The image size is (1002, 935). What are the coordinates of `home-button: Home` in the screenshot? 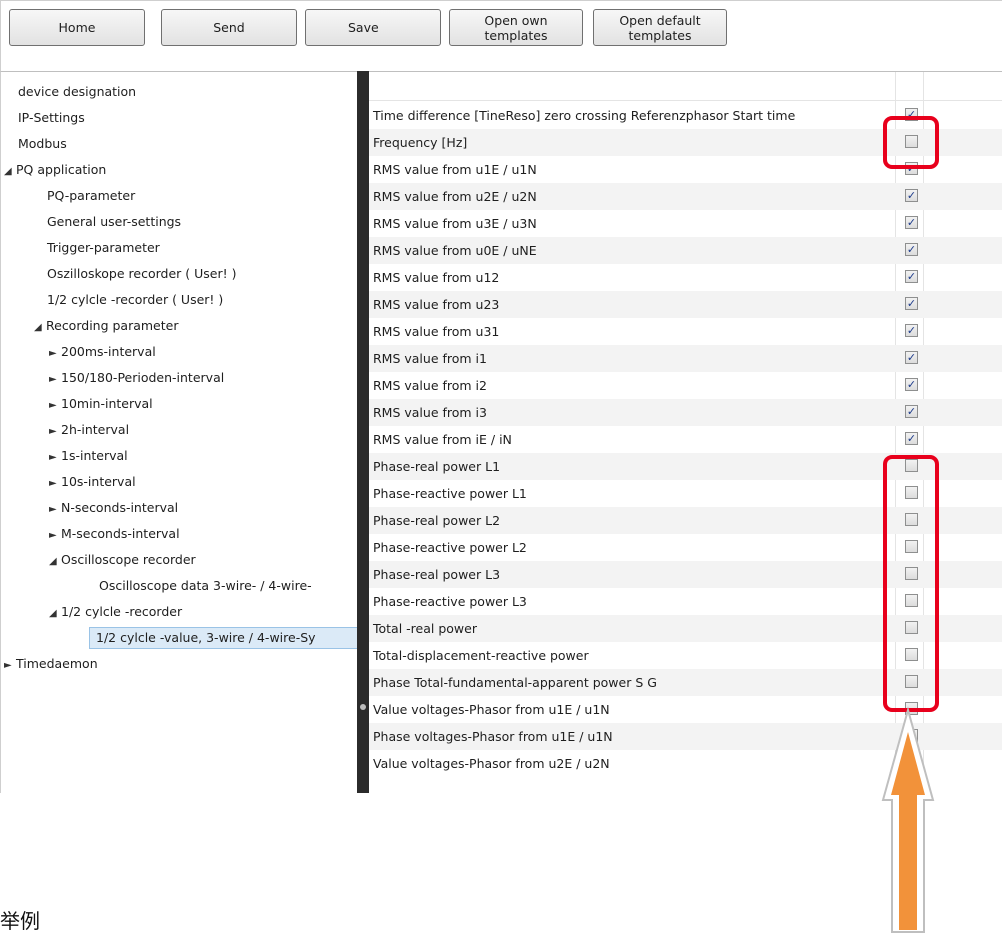 It's located at (77, 27).